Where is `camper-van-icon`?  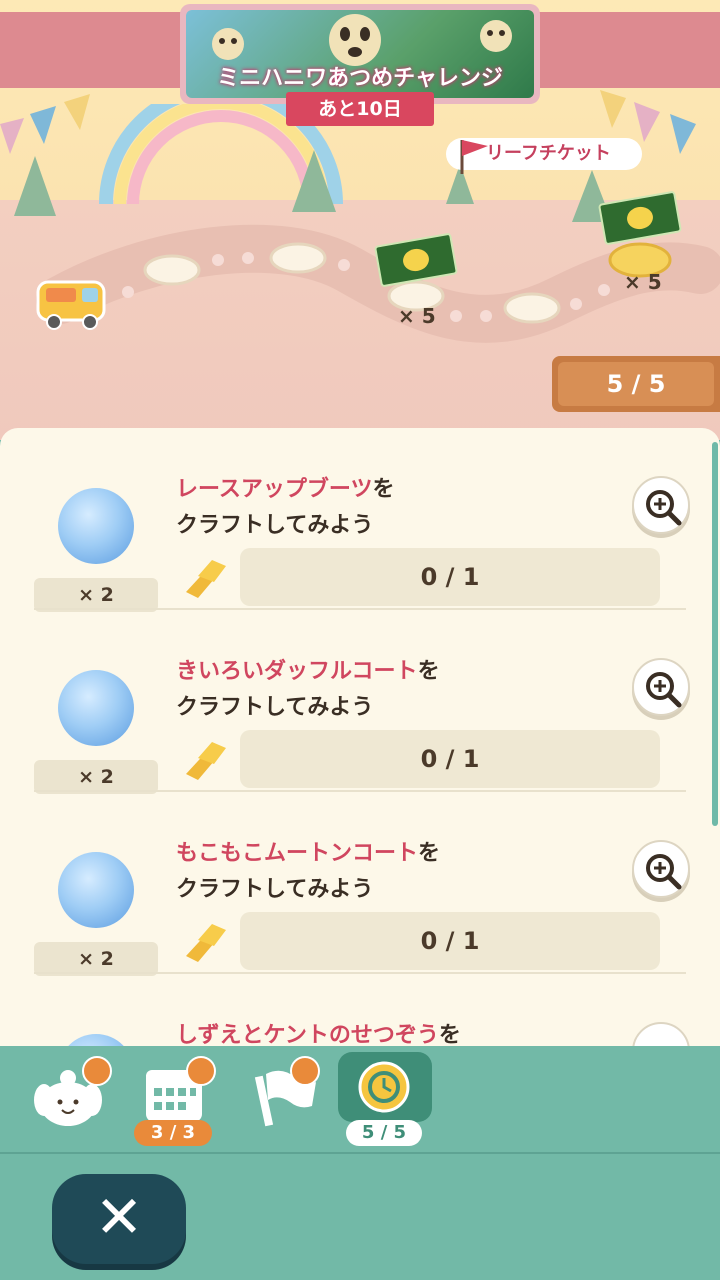 camper-van-icon is located at coordinates (71, 305).